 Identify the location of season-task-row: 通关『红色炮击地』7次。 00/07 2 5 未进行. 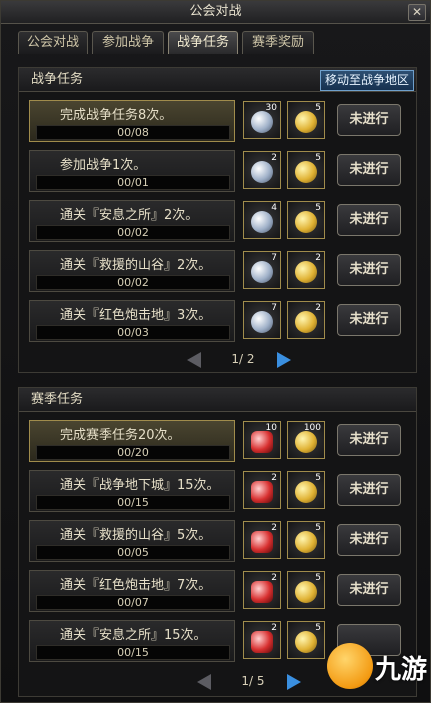
(219, 592).